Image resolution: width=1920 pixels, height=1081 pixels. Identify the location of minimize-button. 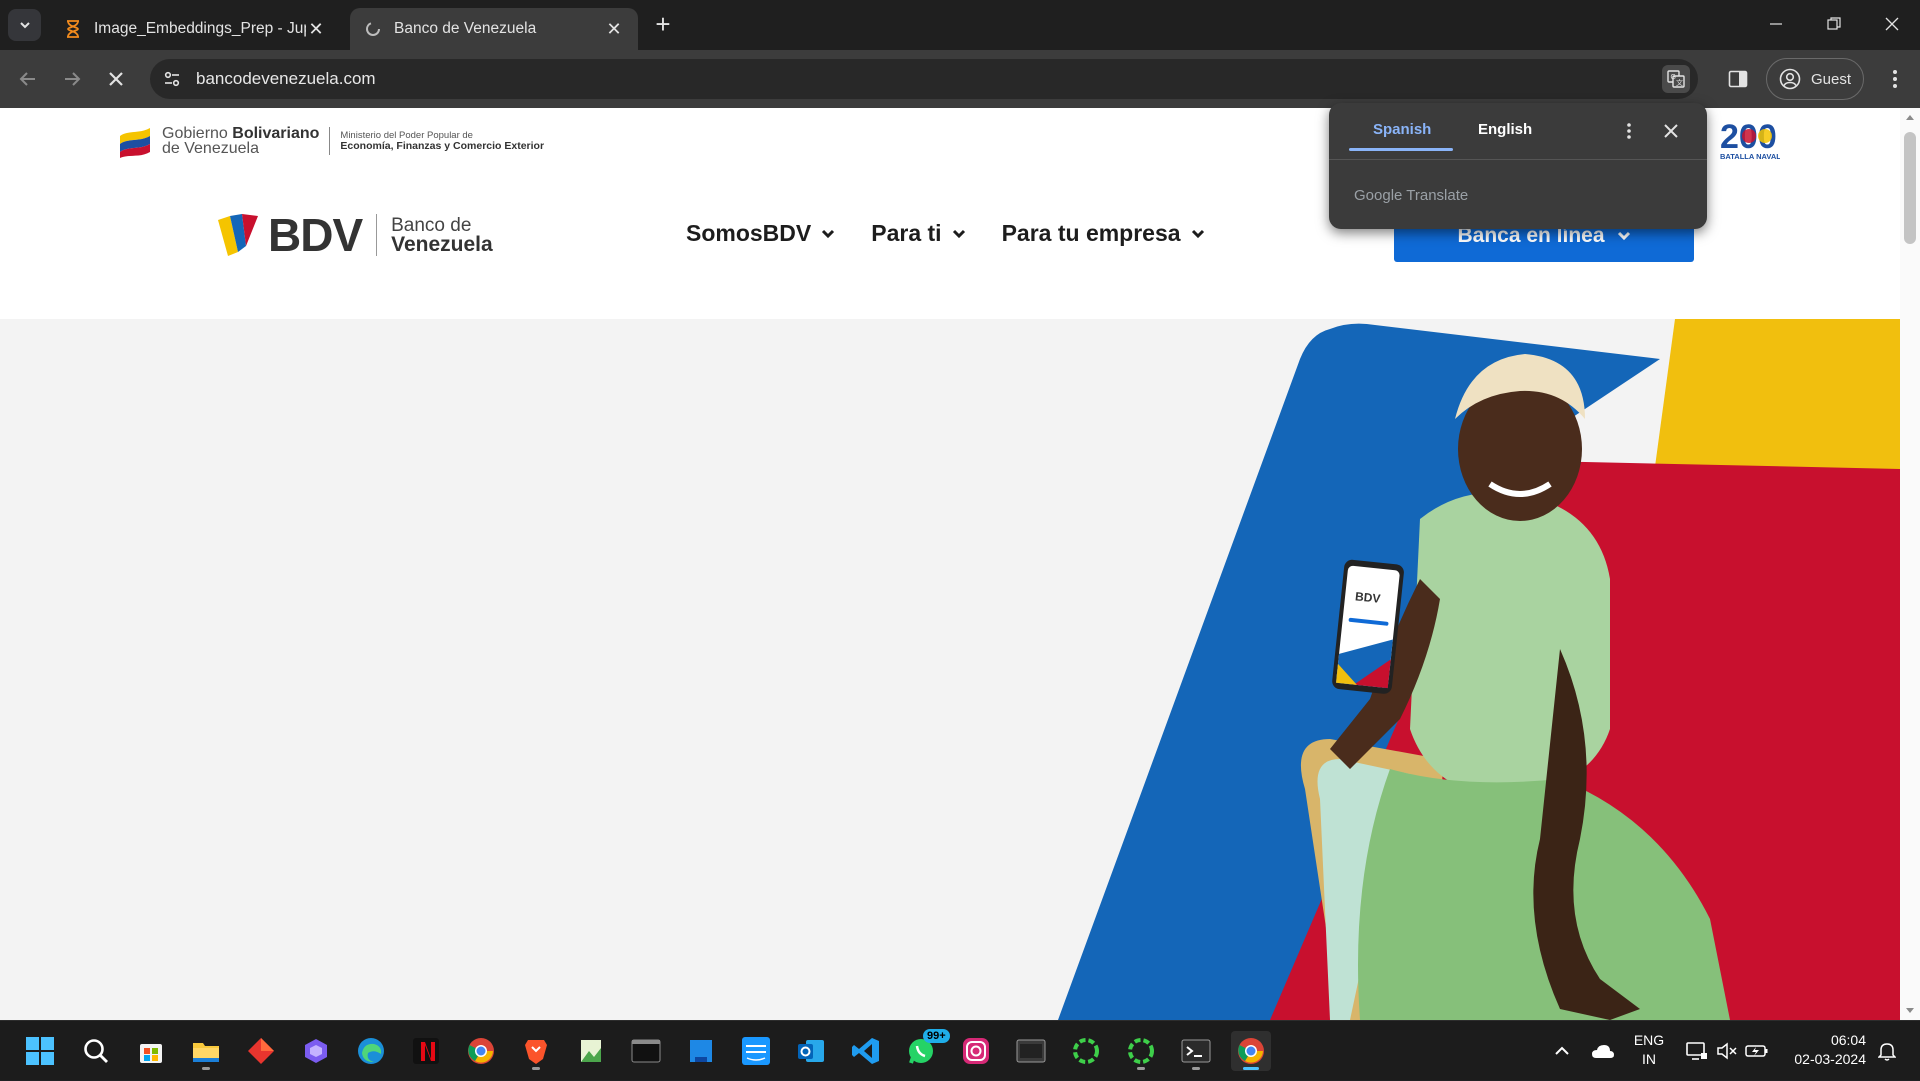
(1776, 24).